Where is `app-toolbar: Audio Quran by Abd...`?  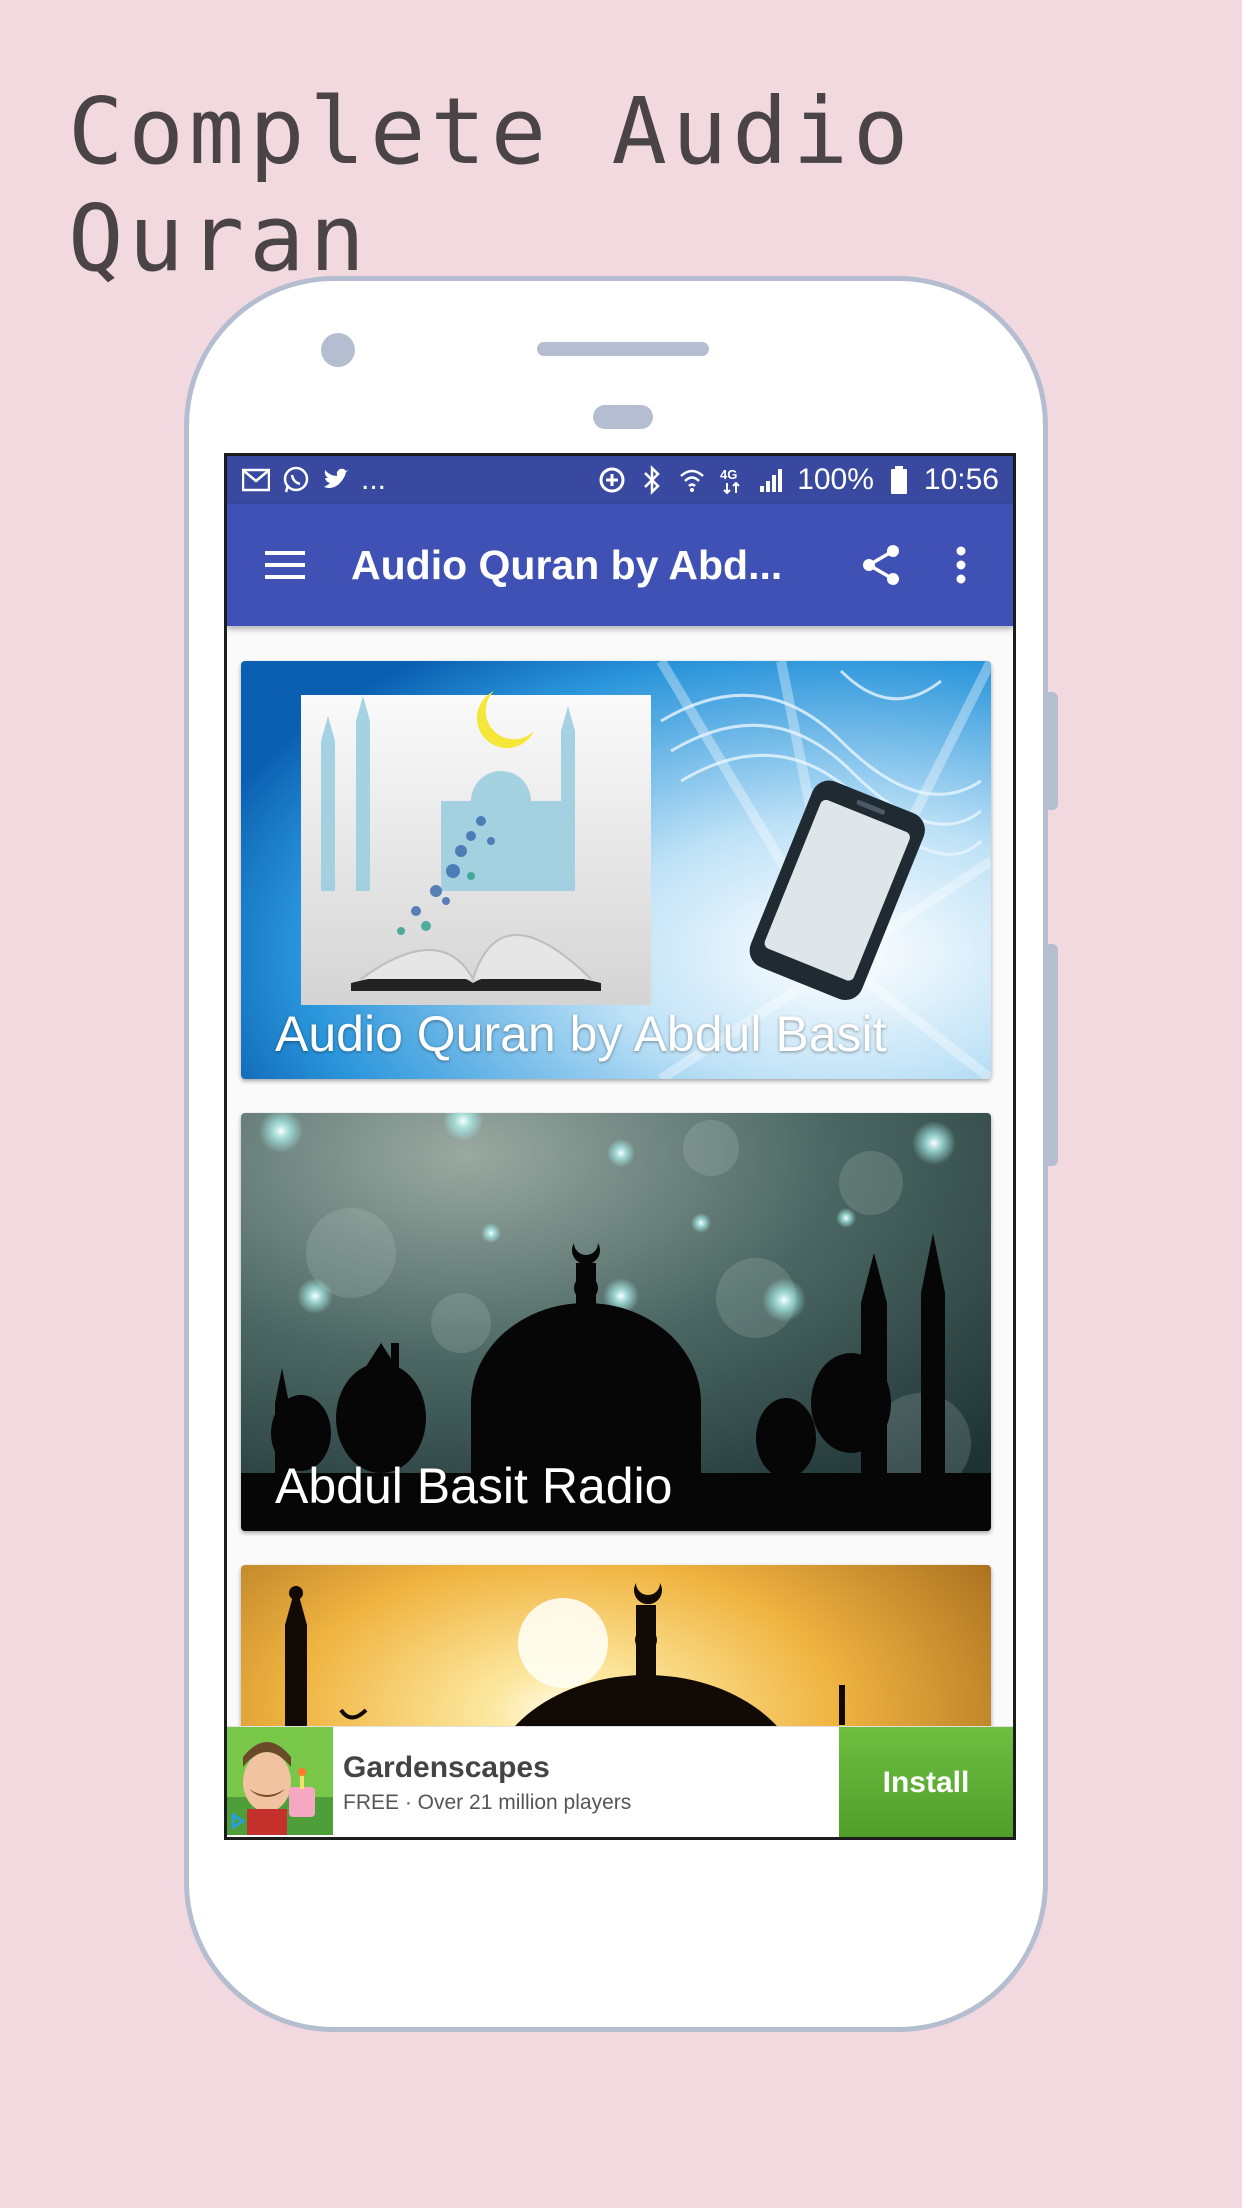
app-toolbar: Audio Quran by Abd... is located at coordinates (620, 565).